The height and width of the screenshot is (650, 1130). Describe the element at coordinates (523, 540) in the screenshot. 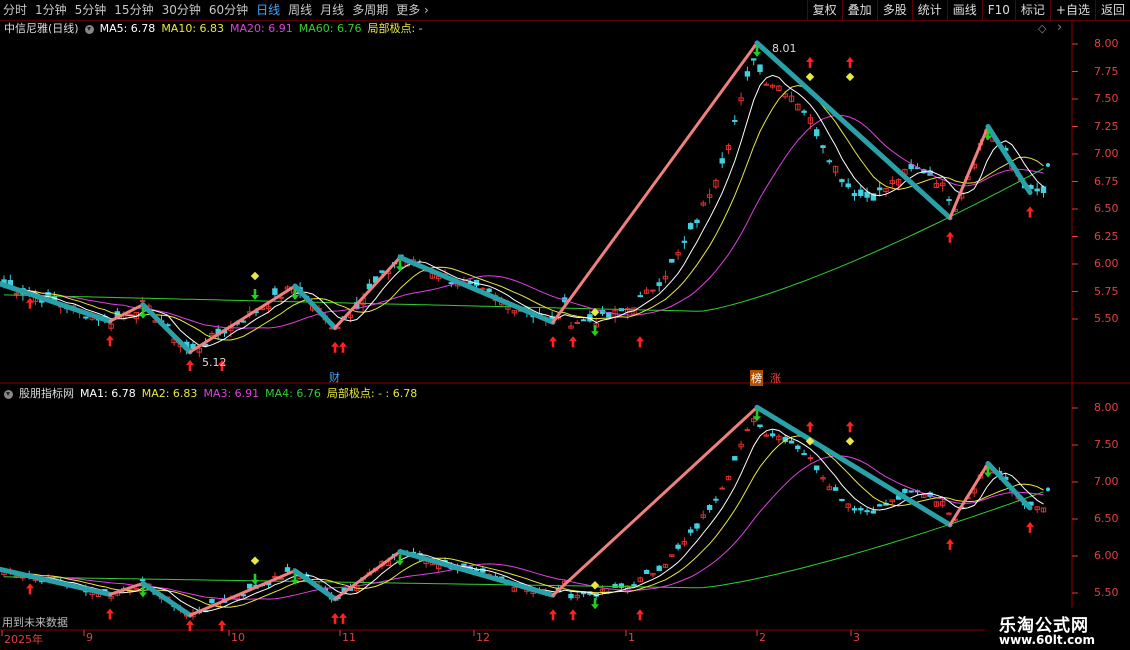

I see `ind-ma4-line` at that location.